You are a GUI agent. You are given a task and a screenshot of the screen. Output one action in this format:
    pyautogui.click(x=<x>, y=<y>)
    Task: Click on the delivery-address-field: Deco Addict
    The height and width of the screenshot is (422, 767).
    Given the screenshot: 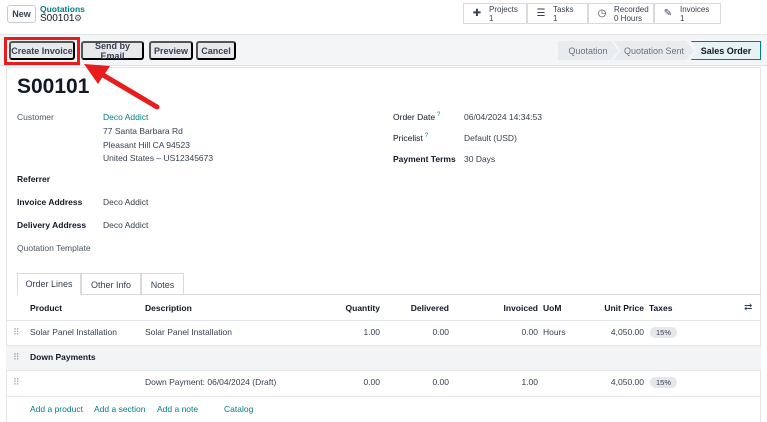 What is the action you would take?
    pyautogui.click(x=125, y=225)
    